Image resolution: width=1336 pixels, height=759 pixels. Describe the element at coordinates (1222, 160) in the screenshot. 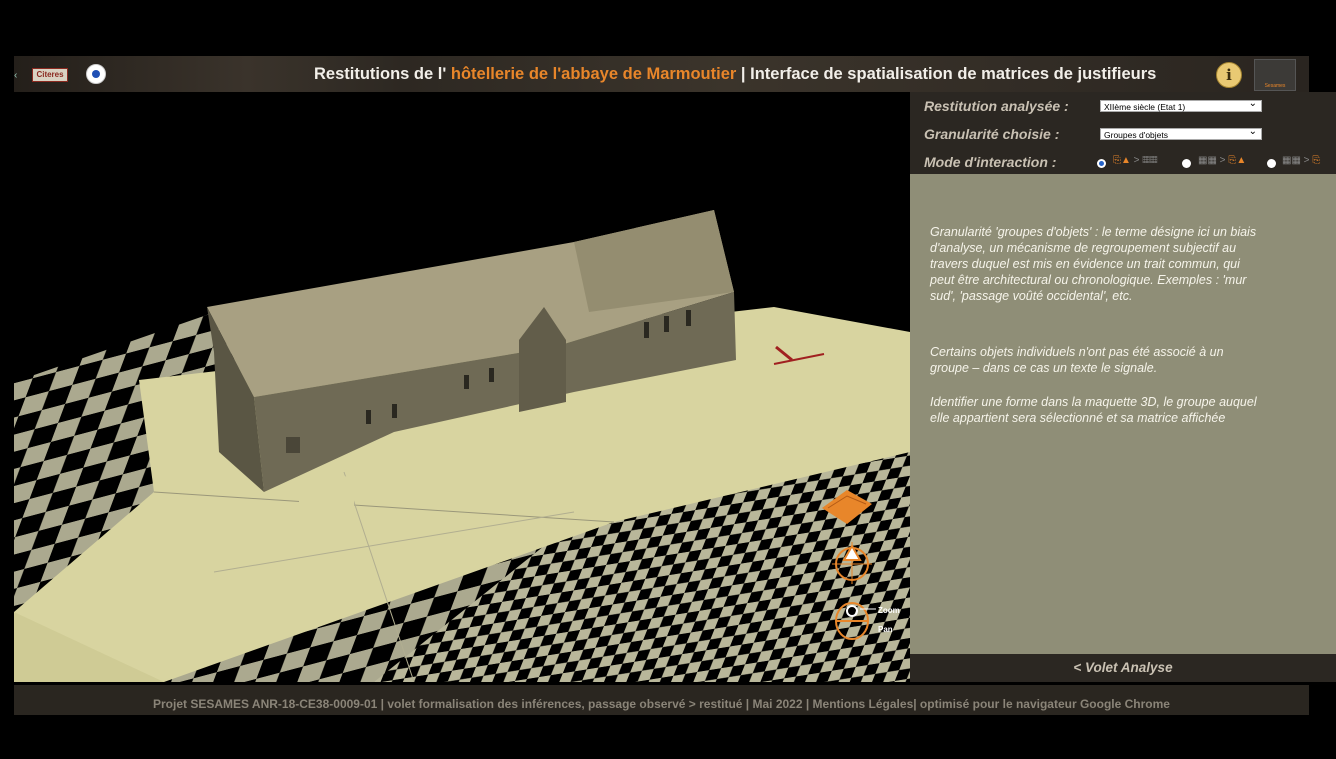

I see `matrix-to-group-icon: ▦▦ > ⎘▲` at that location.